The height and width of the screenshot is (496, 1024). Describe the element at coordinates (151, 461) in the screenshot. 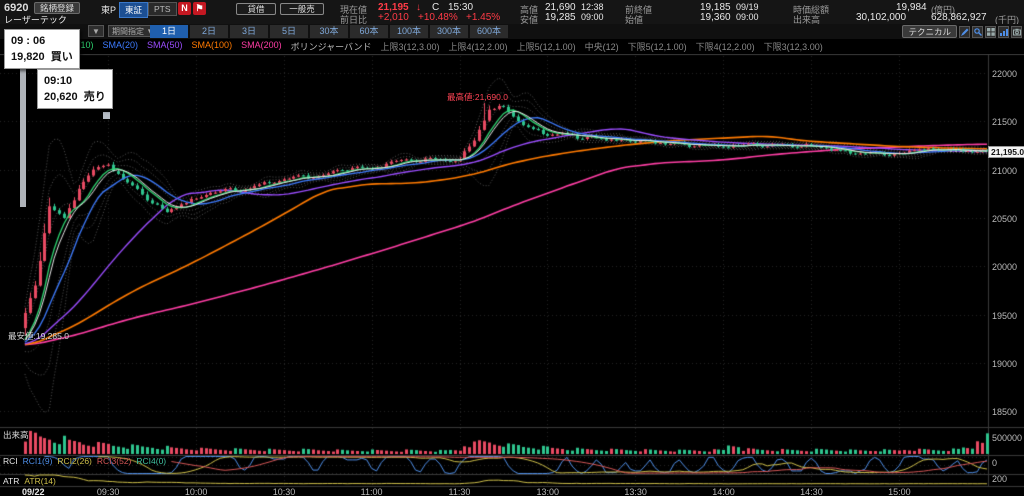

I see `rci-label-RCI4(0): RCI4(0)` at that location.